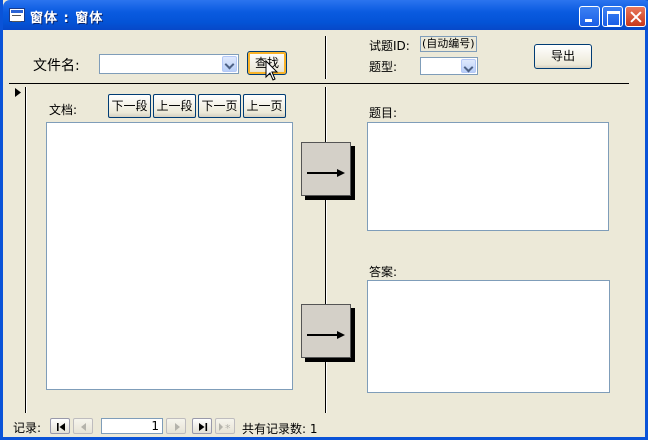 The image size is (648, 440). I want to click on window-title: 窗体, so click(67, 18).